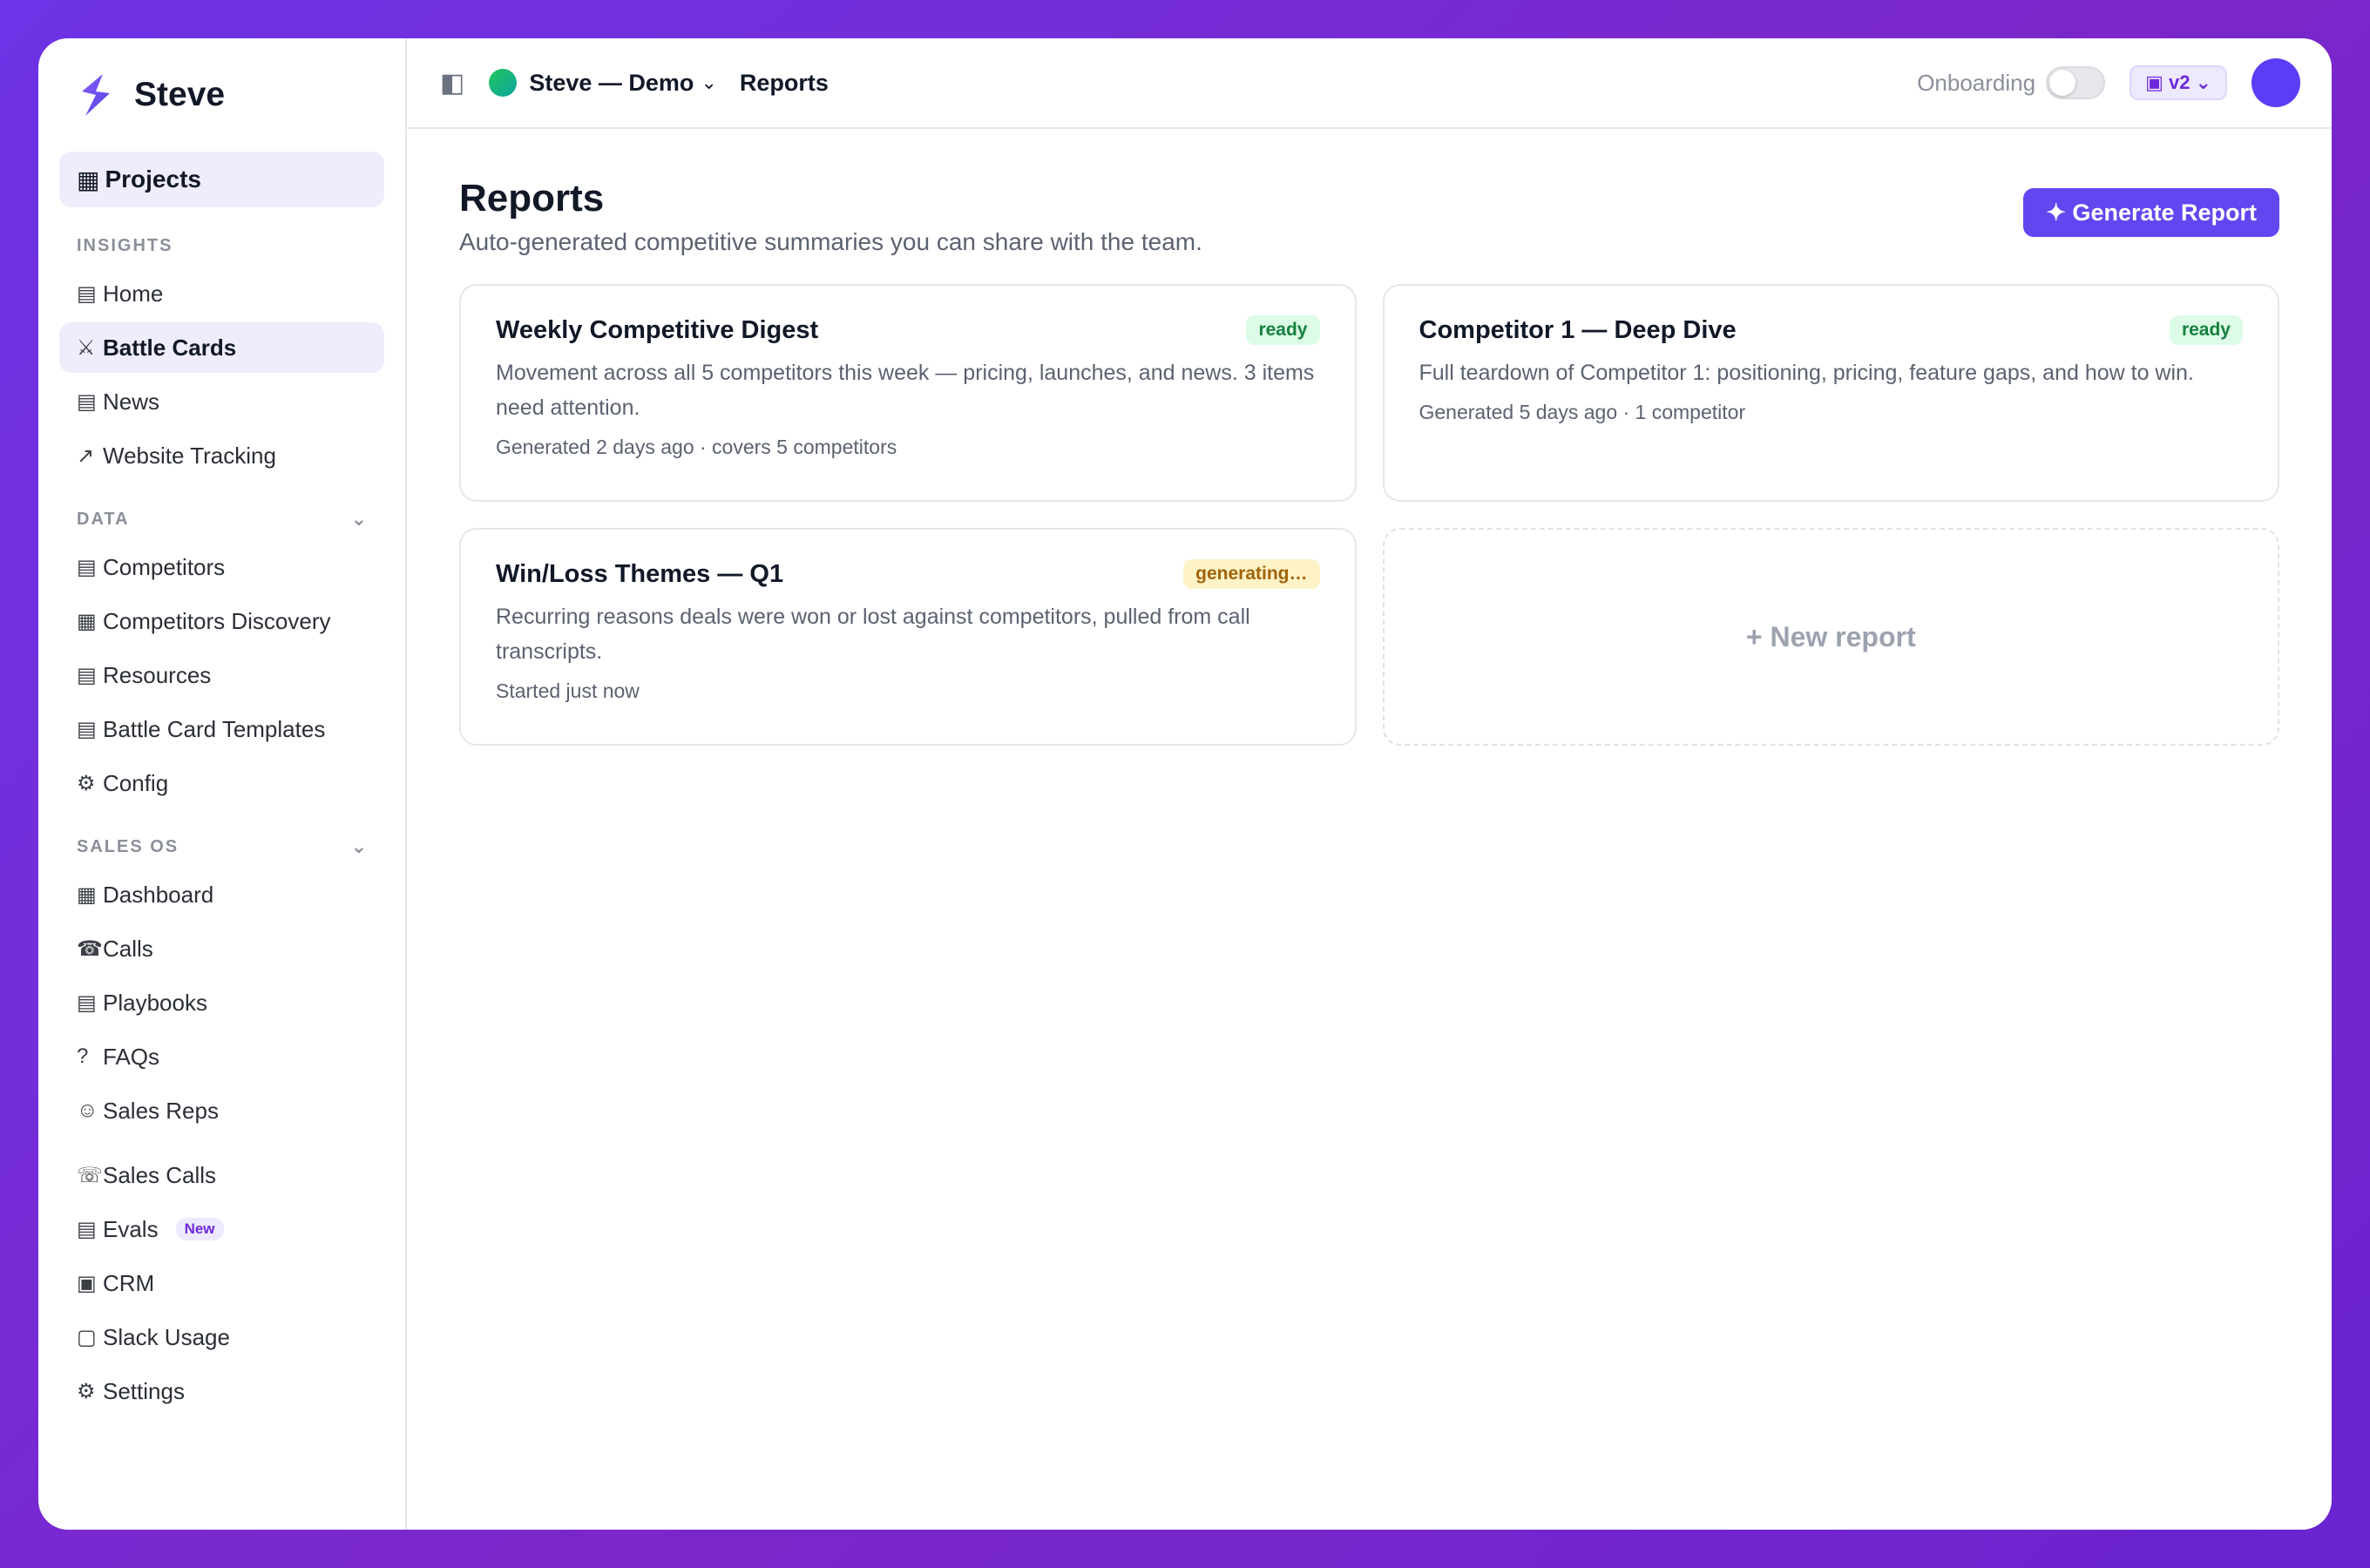  What do you see at coordinates (568, 690) in the screenshot?
I see `report-meta: Started just now` at bounding box center [568, 690].